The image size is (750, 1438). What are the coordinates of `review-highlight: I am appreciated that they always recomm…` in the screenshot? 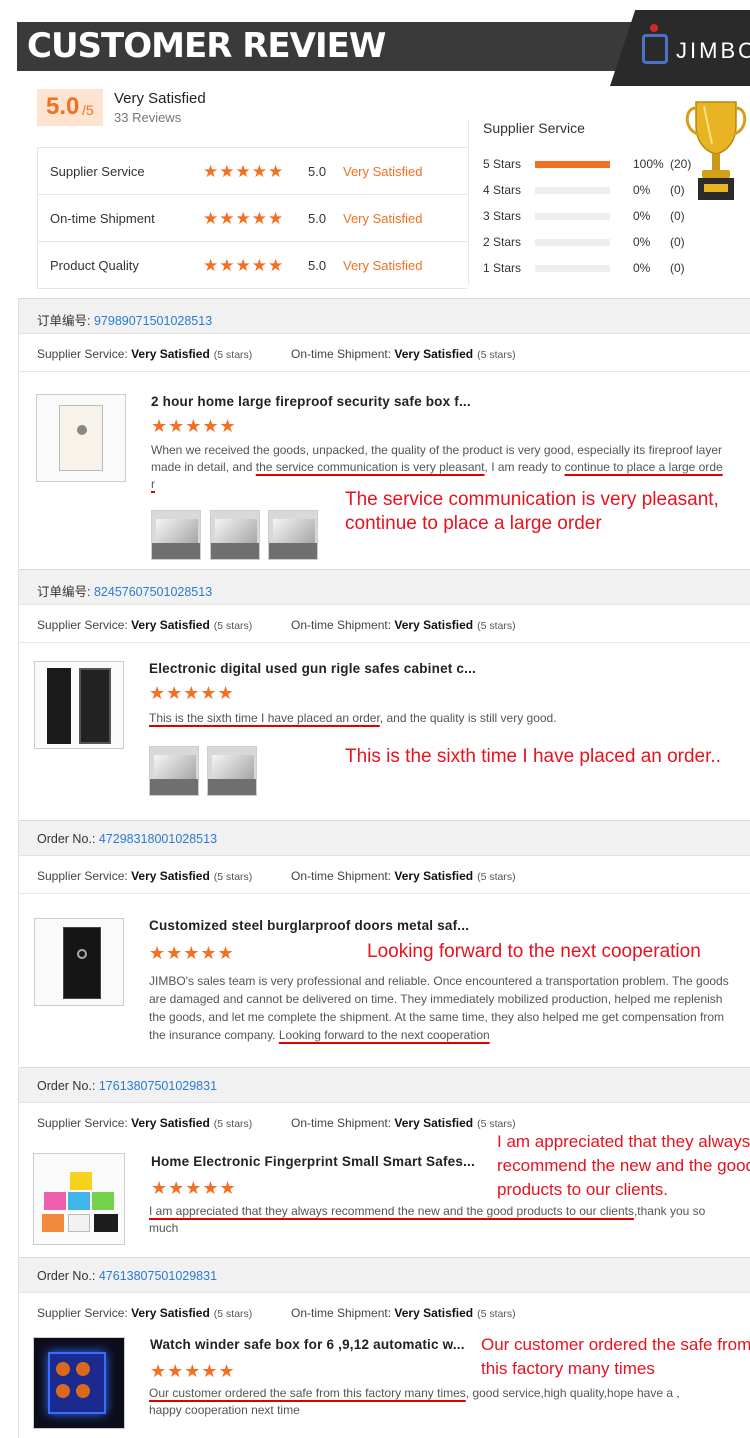 It's located at (391, 1211).